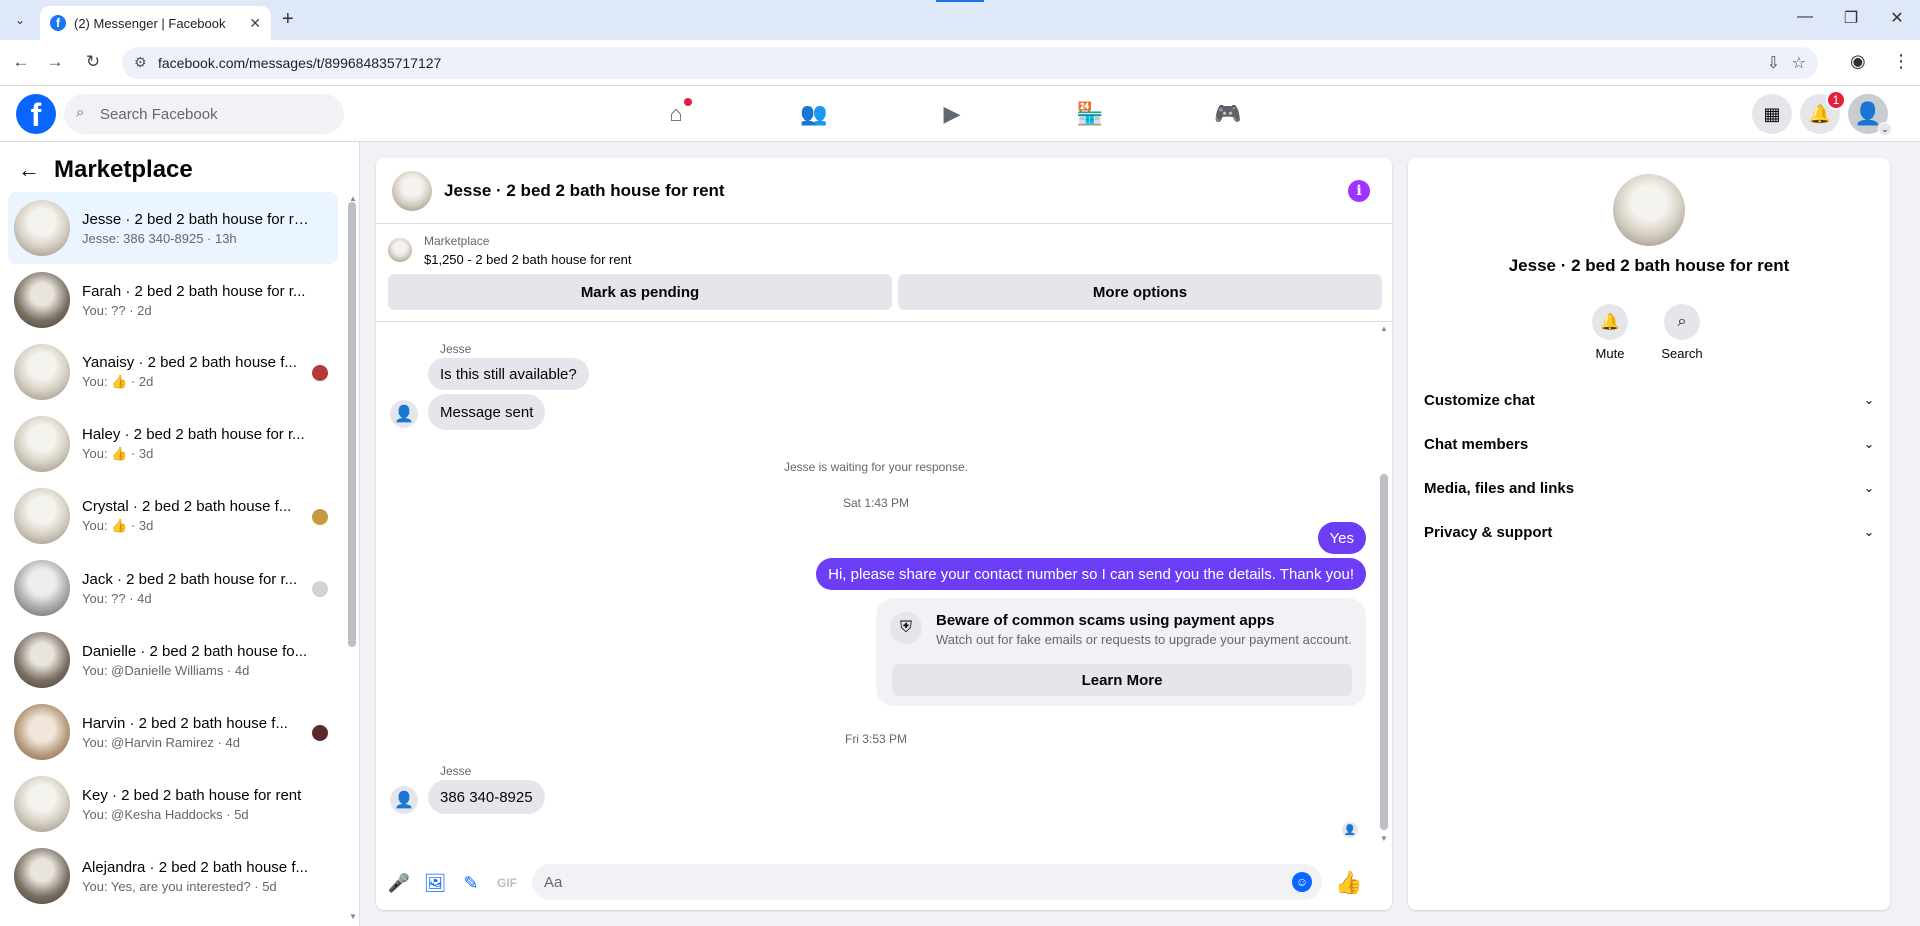 The image size is (1920, 926). Describe the element at coordinates (1090, 114) in the screenshot. I see `marketplace-nav-icon: 🏪` at that location.